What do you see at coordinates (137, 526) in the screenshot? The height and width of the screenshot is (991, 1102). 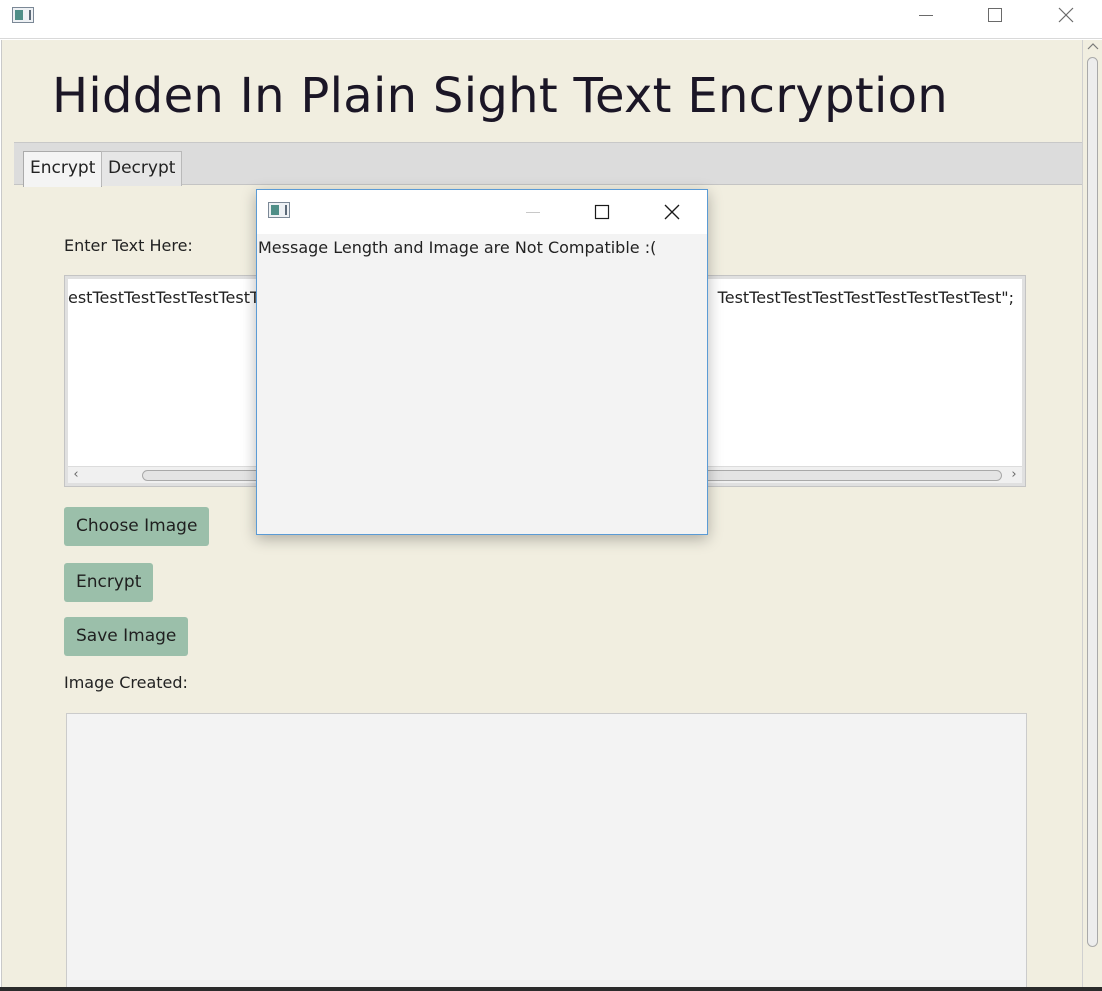 I see `choose-image-button: Choose Image` at bounding box center [137, 526].